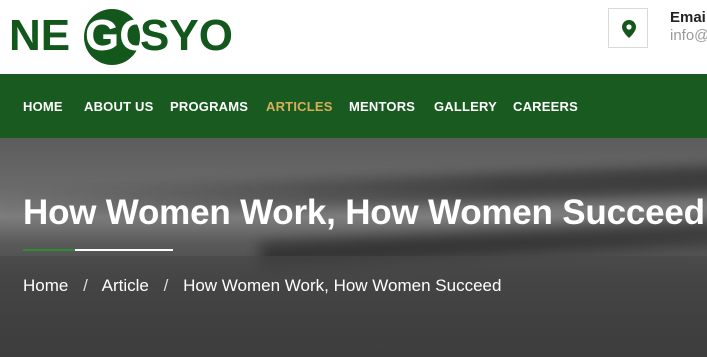 This screenshot has width=707, height=357. I want to click on nav-item-mentors: MENTORS, so click(382, 106).